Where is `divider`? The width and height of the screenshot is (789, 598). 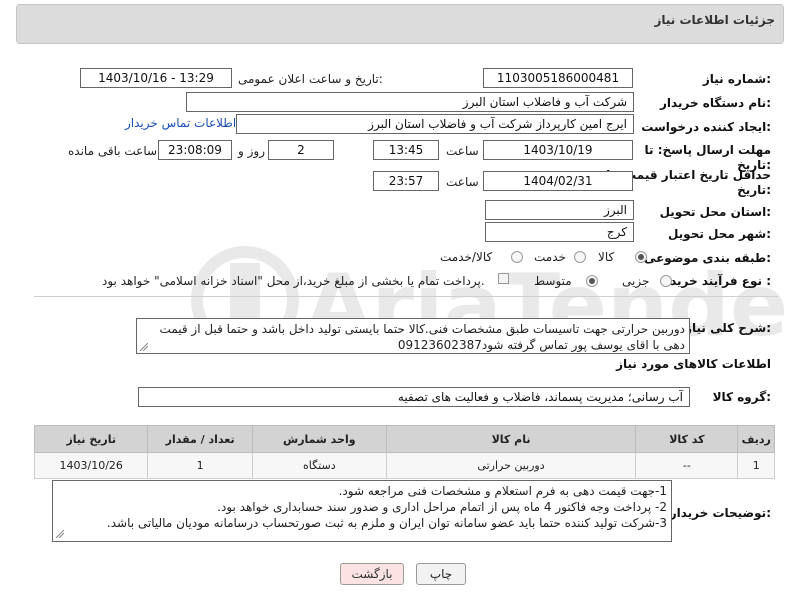
divider is located at coordinates (406, 296).